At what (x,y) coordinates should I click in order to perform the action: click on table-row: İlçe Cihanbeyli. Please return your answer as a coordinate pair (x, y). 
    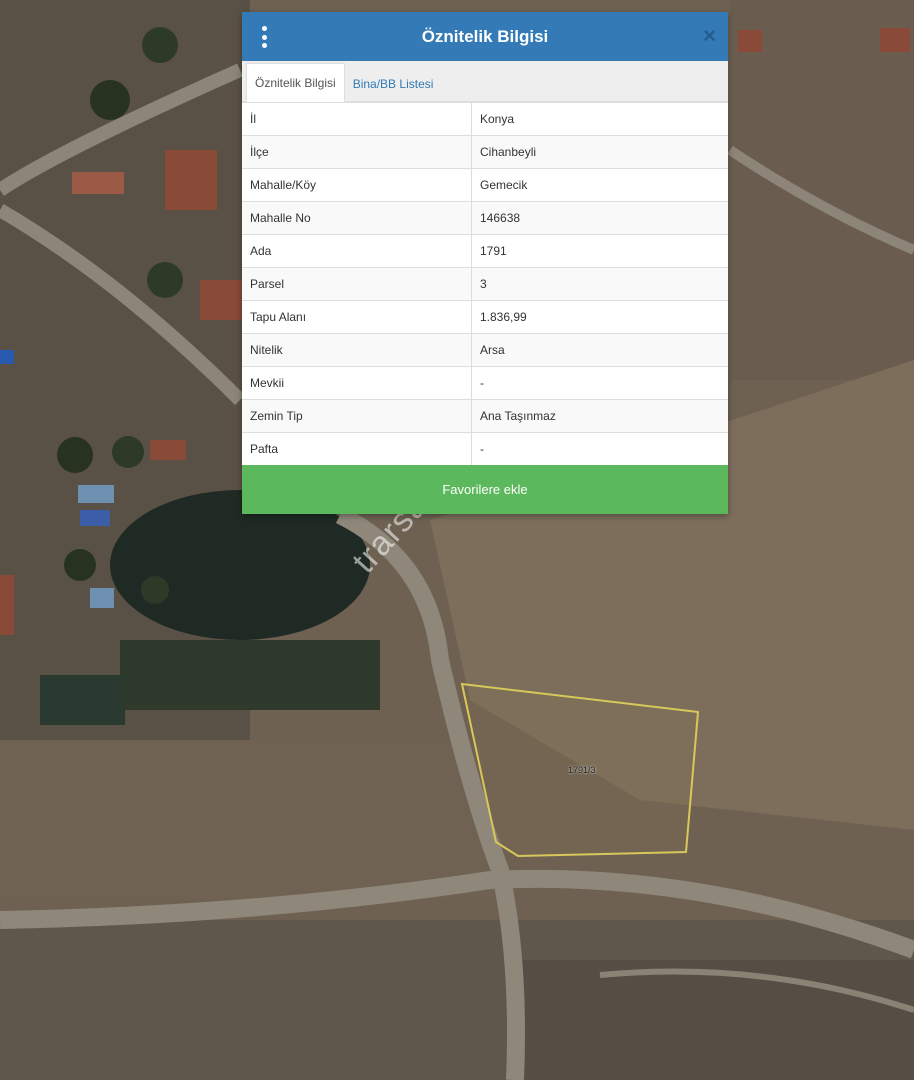
    Looking at the image, I should click on (485, 152).